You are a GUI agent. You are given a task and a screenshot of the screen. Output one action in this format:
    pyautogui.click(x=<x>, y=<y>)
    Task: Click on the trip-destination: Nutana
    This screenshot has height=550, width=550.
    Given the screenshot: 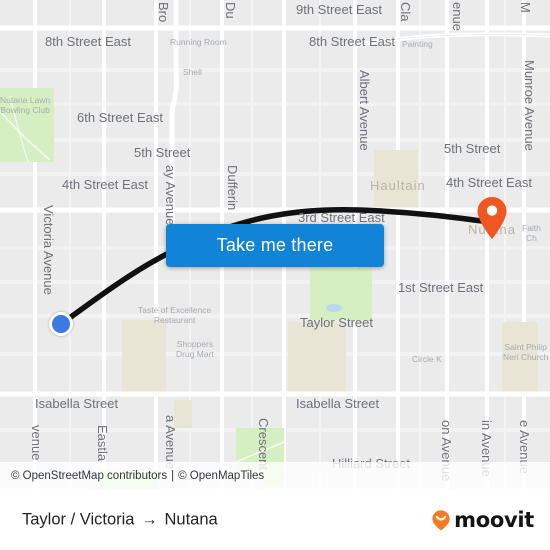 What is the action you would take?
    pyautogui.click(x=191, y=519)
    